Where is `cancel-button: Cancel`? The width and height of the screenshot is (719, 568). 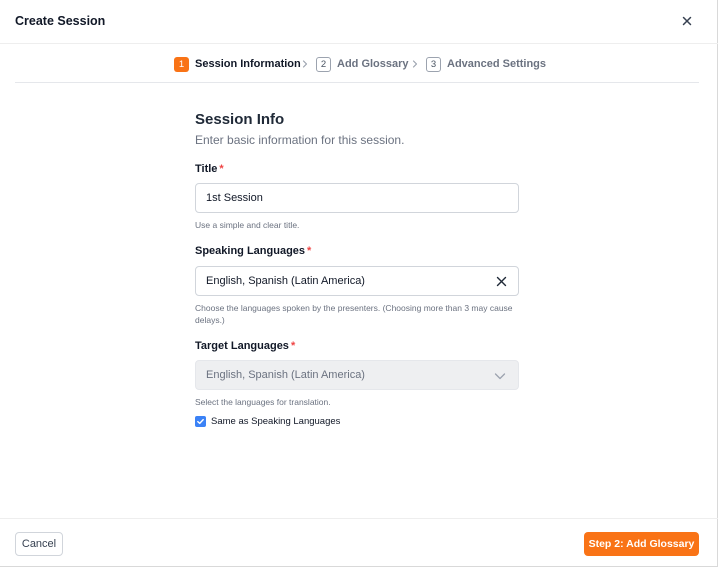 cancel-button: Cancel is located at coordinates (39, 544).